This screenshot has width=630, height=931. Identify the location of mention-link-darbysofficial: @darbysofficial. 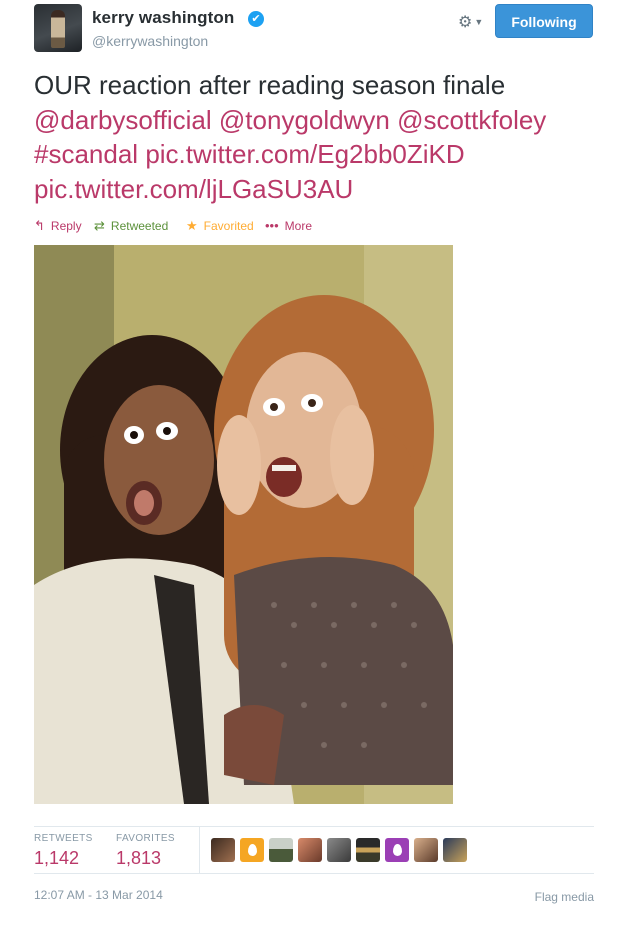
(123, 120).